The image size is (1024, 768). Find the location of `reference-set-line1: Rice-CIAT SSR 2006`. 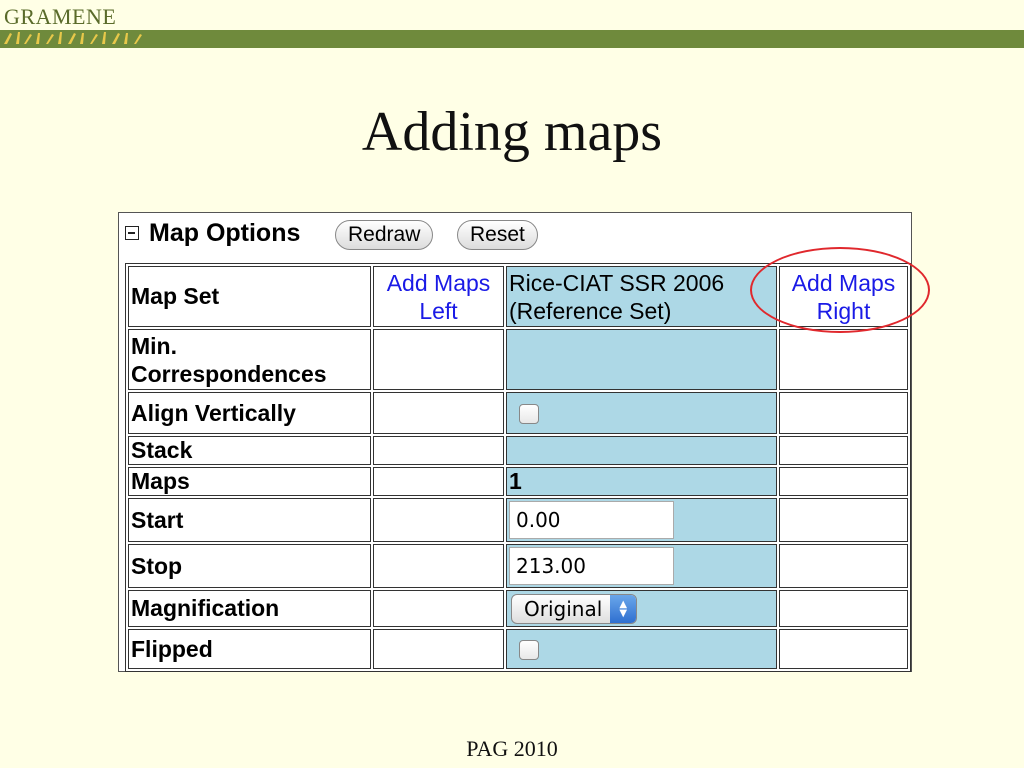

reference-set-line1: Rice-CIAT SSR 2006 is located at coordinates (617, 282).